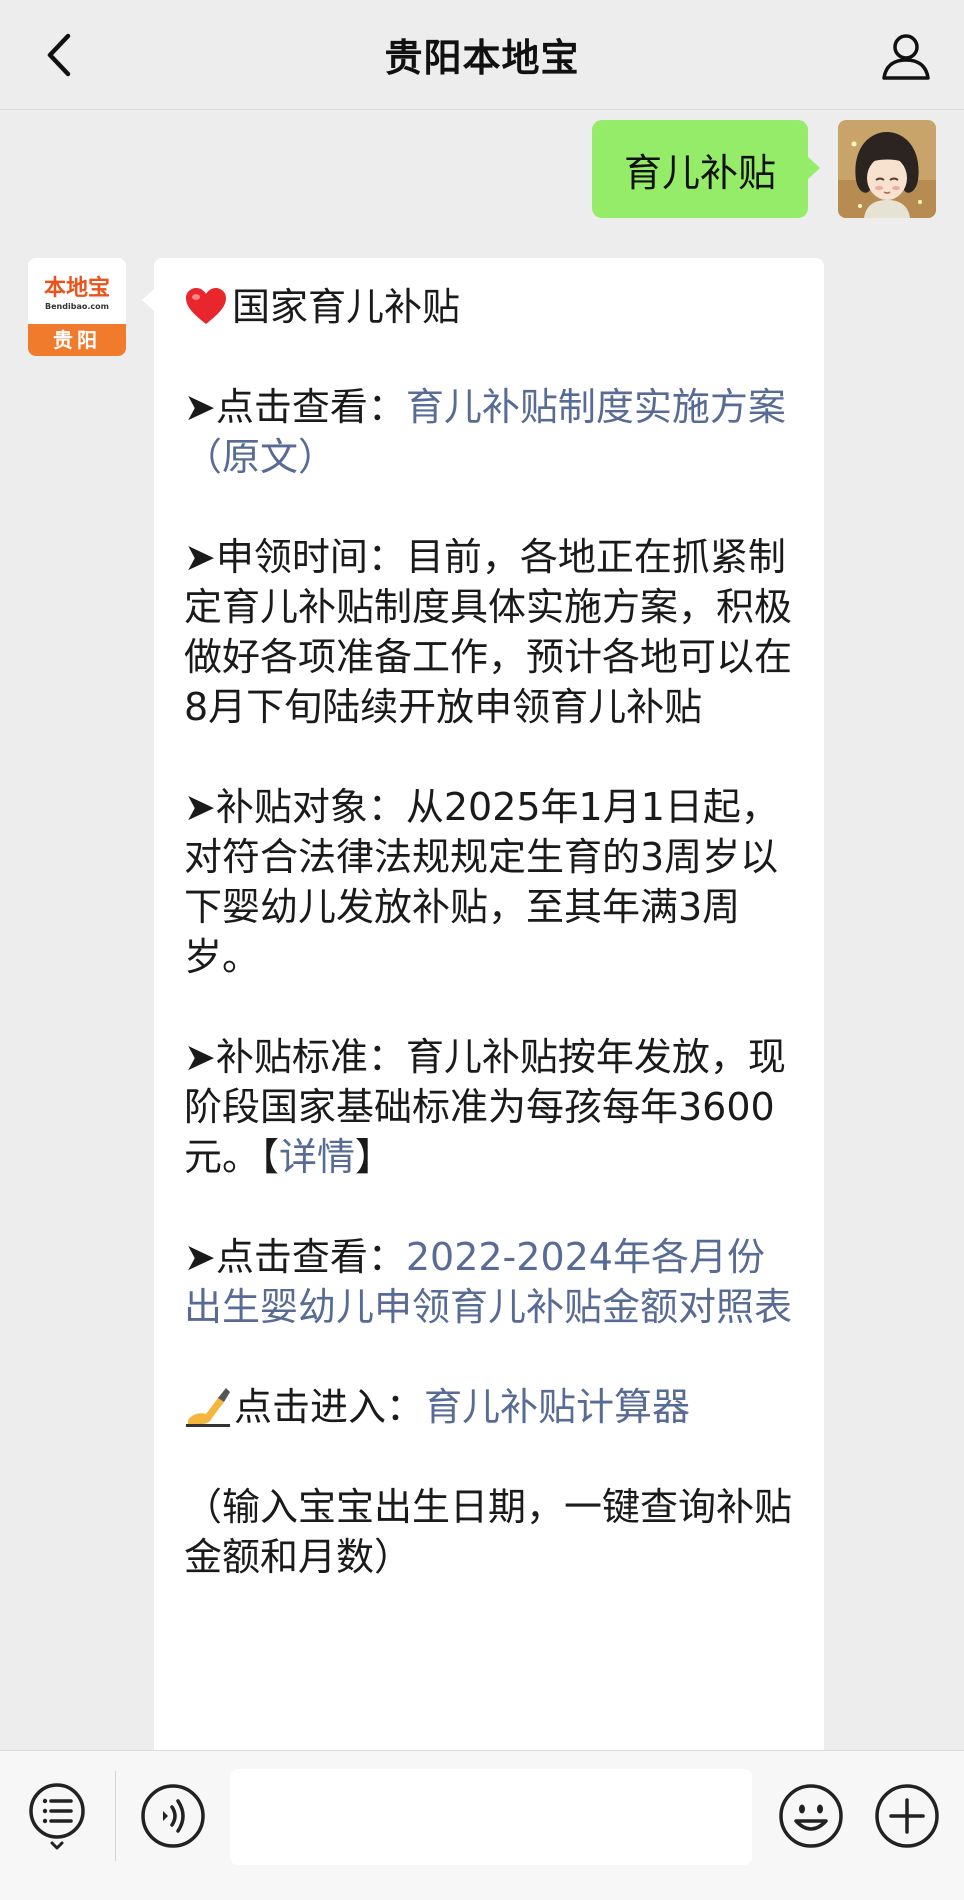  I want to click on item-subsidy-standard: ➤补贴标准：育儿补贴按年发放，现阶段国家基础标准为每孩每年3600元。【详情】, so click(488, 1107).